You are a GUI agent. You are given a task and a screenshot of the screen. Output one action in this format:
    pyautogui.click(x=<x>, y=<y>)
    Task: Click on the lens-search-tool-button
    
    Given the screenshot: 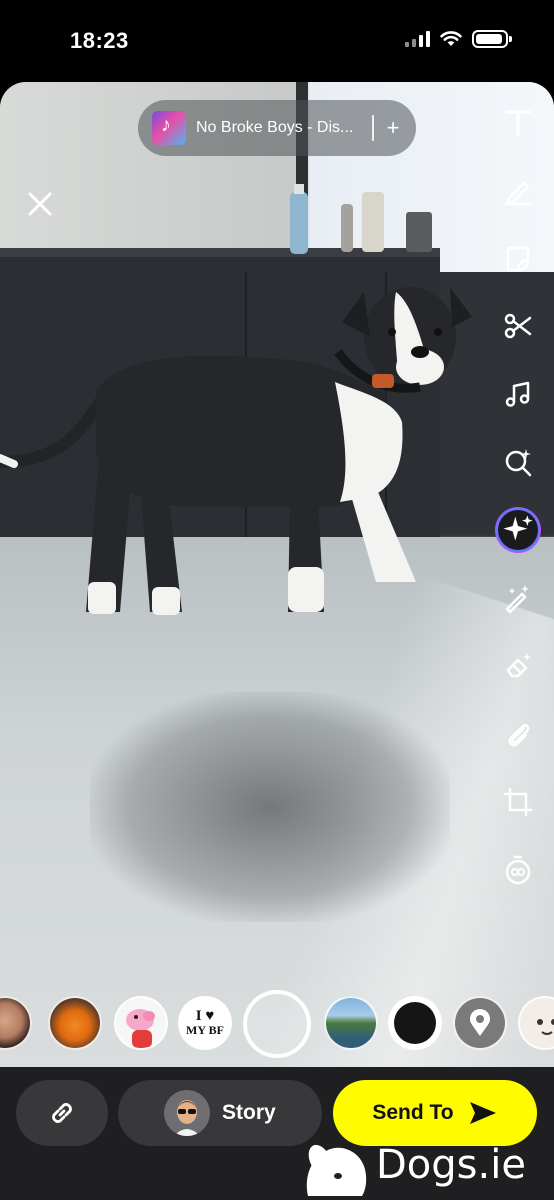 What is the action you would take?
    pyautogui.click(x=518, y=462)
    